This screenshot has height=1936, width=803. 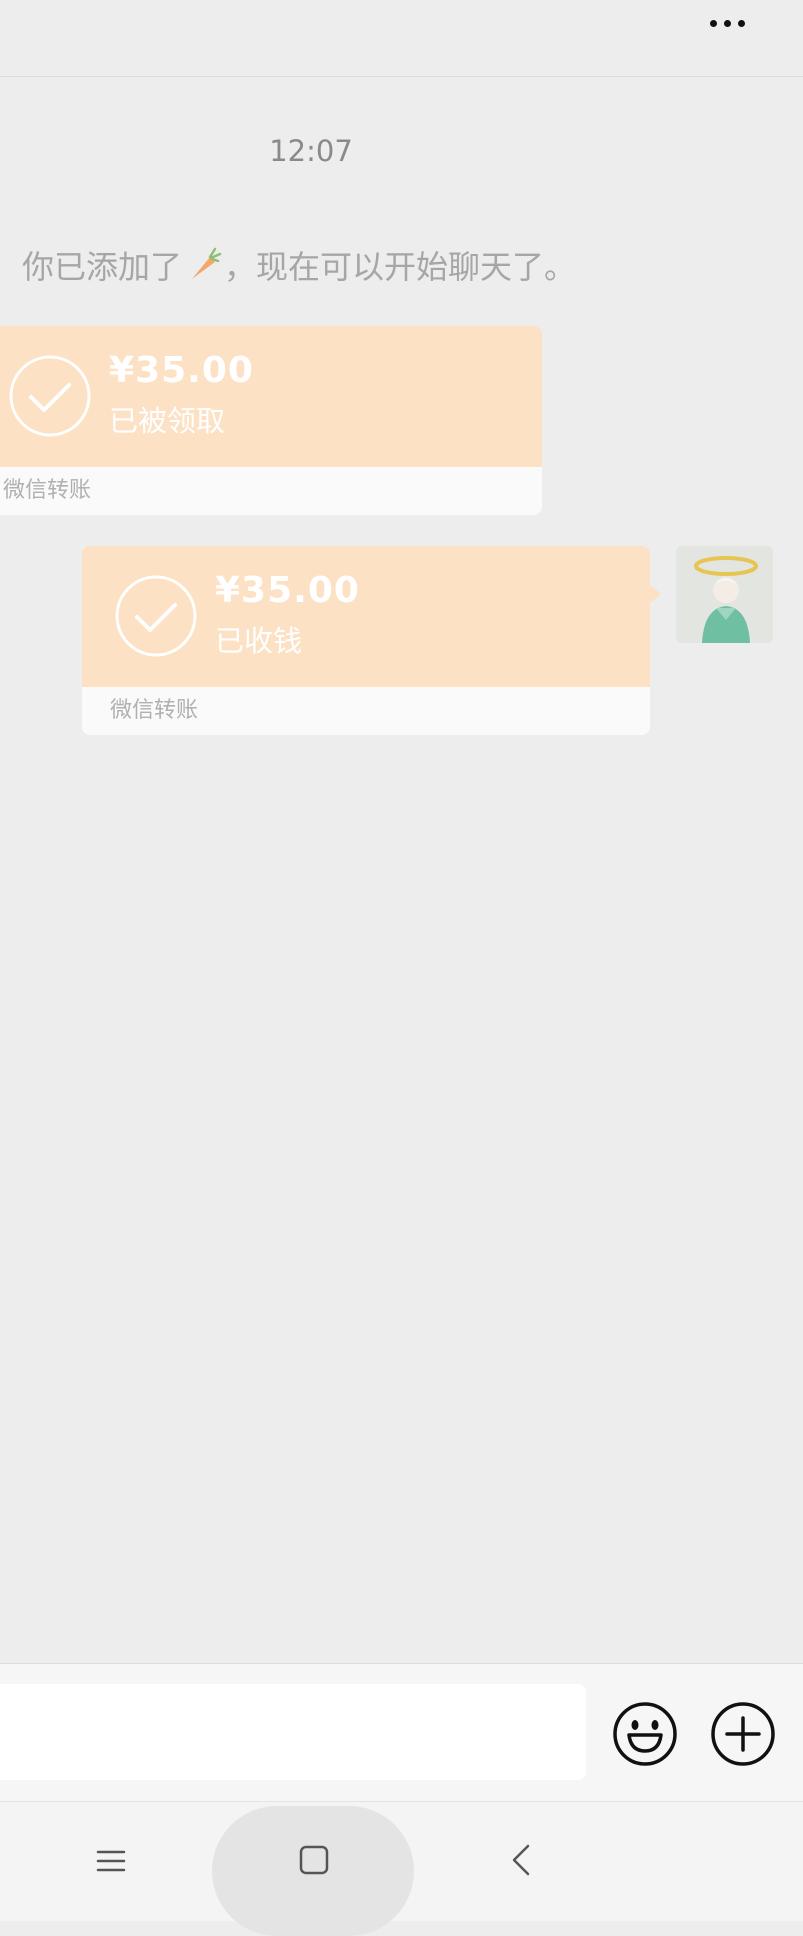 I want to click on transfer-card-received: ¥35.00 已被领取 微信转账, so click(x=271, y=420).